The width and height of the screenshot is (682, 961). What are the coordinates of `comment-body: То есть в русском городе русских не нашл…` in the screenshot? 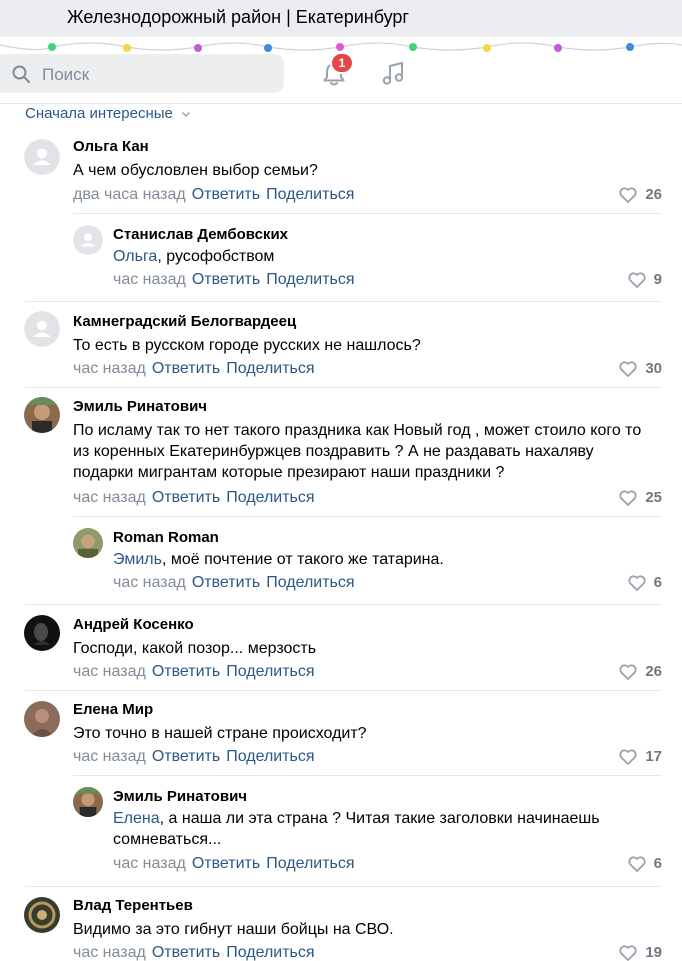 It's located at (247, 345).